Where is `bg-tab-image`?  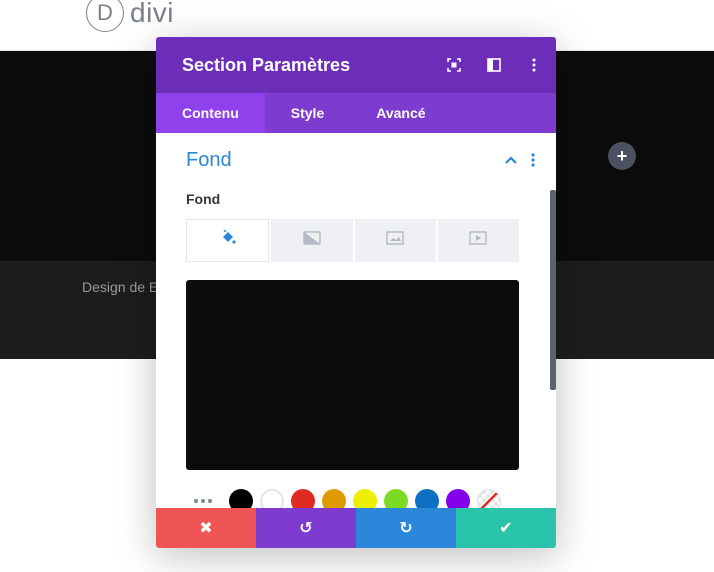 bg-tab-image is located at coordinates (395, 240).